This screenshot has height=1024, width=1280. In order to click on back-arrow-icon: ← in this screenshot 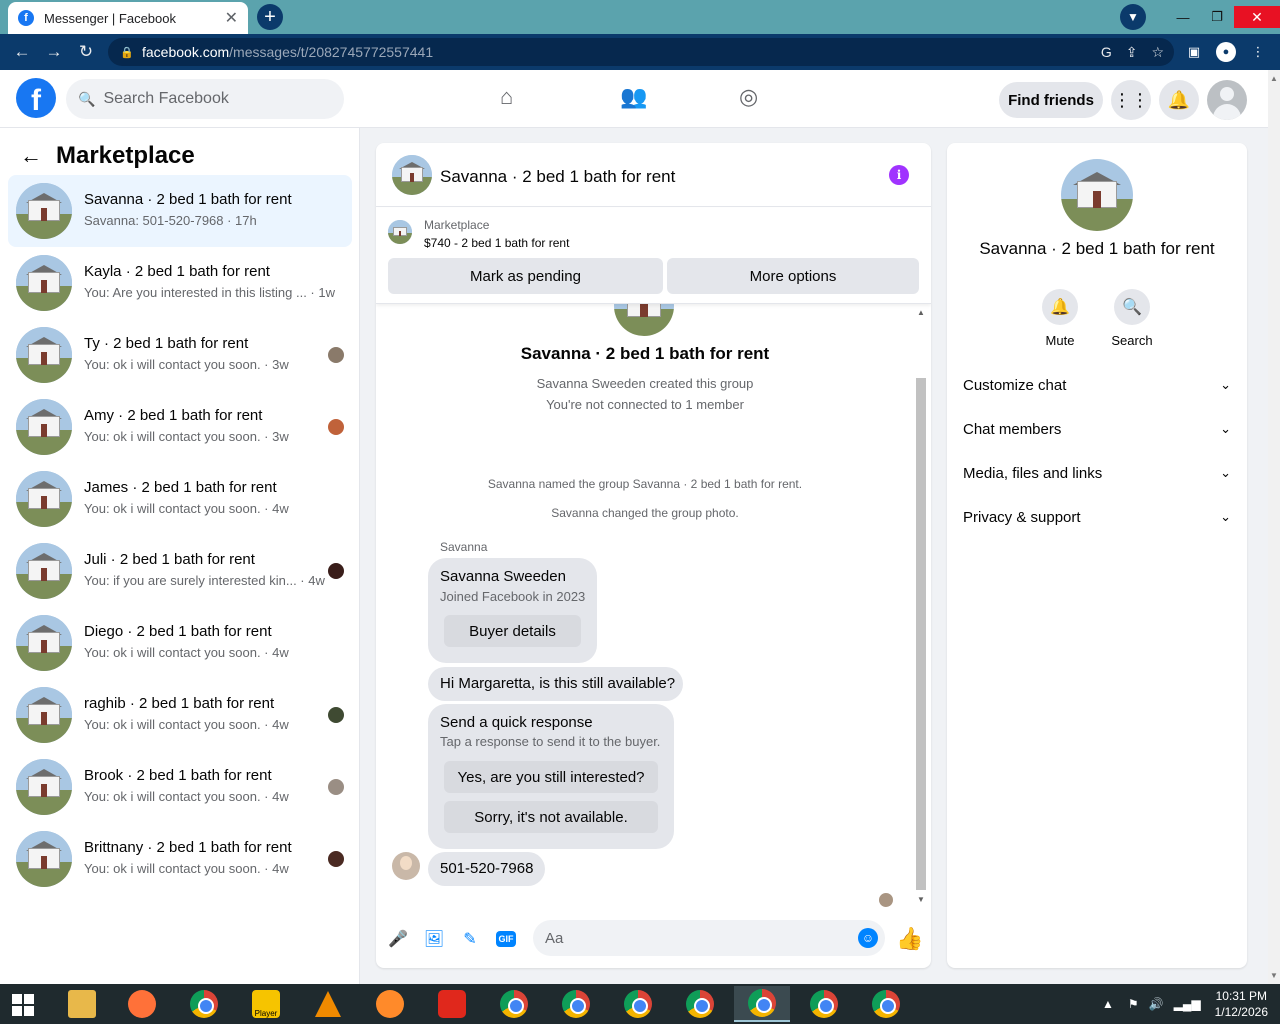, I will do `click(31, 156)`.